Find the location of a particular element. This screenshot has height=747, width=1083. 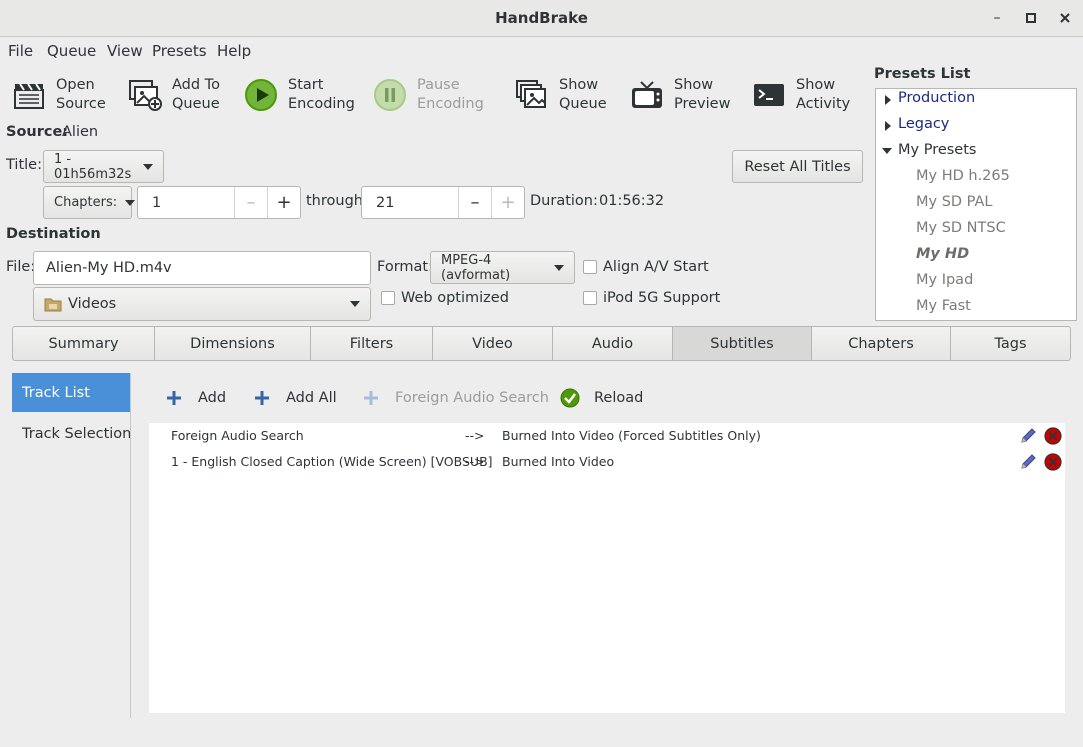

title-label: Title: is located at coordinates (24, 165).